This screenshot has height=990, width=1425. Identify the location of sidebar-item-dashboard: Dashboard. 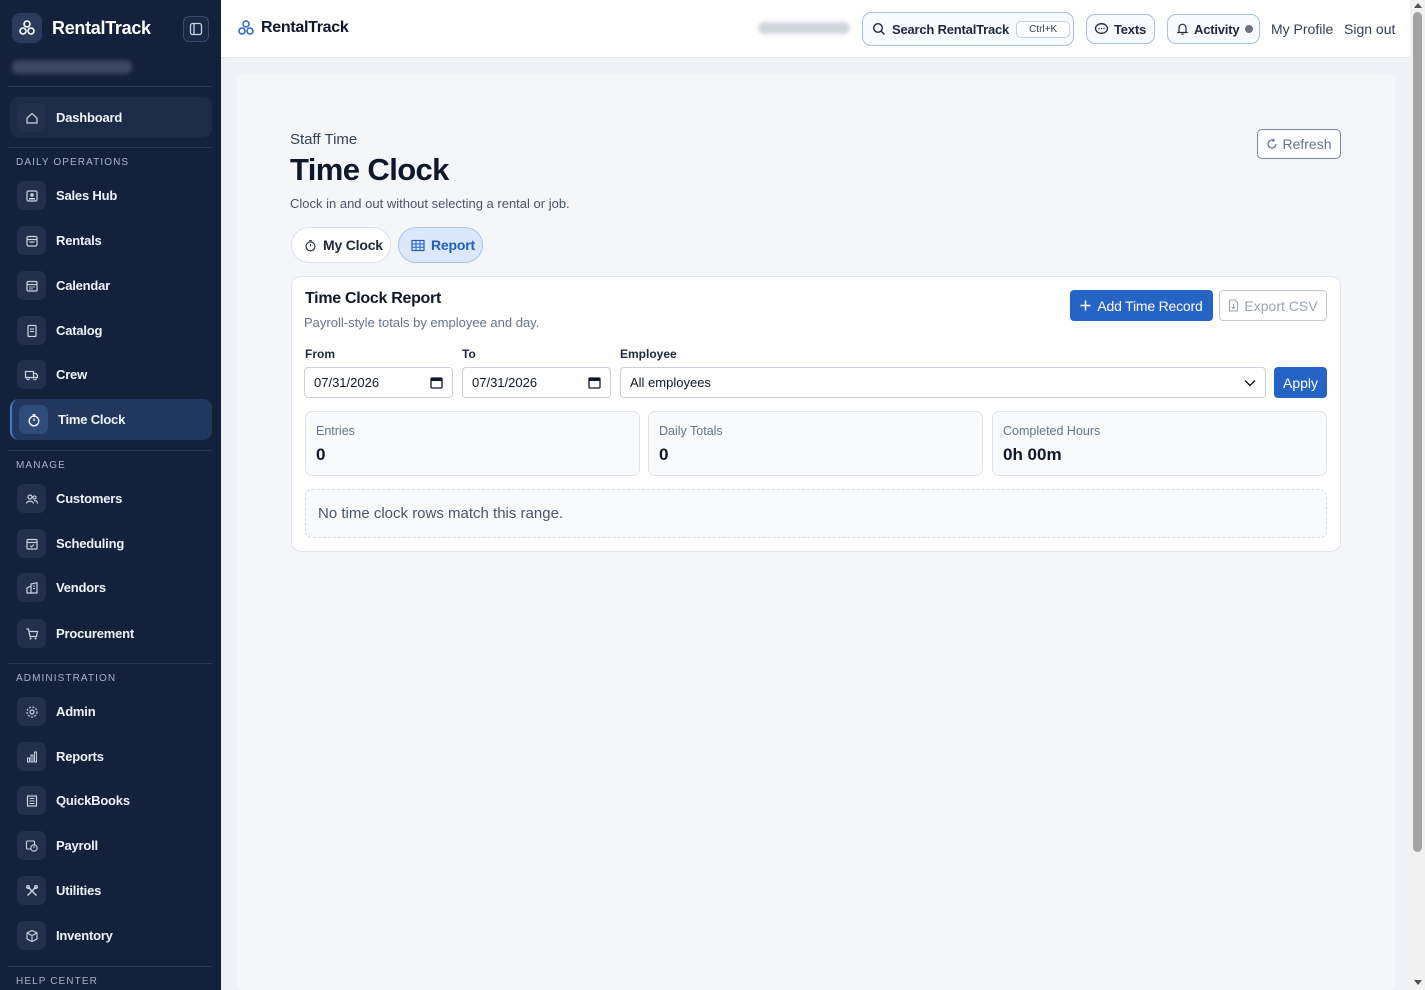
(111, 117).